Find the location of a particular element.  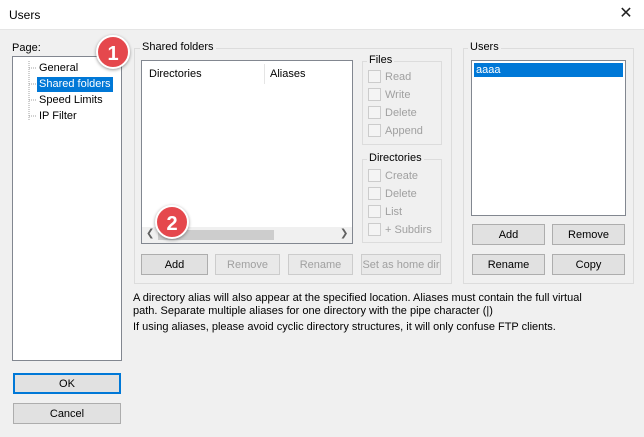

ok-button: OK is located at coordinates (67, 383).